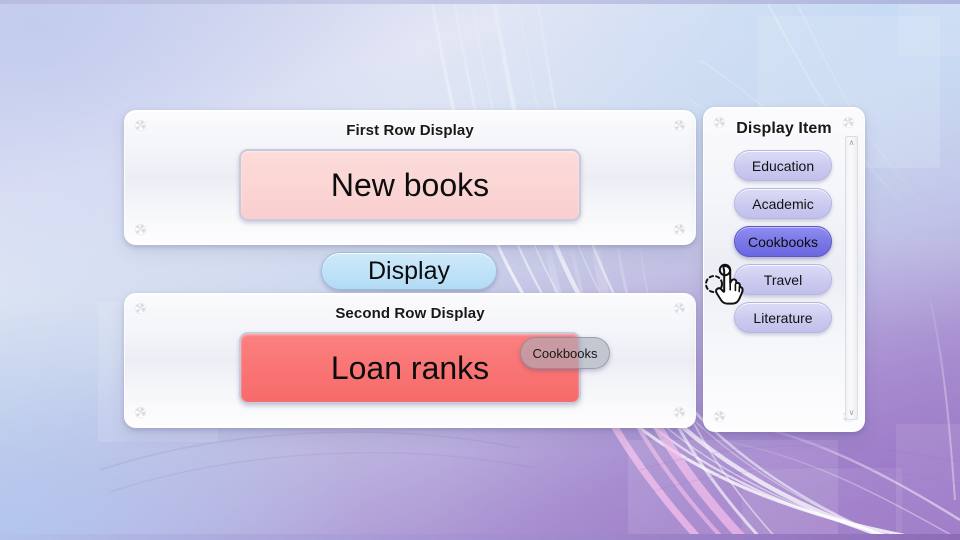 The height and width of the screenshot is (540, 960). I want to click on display-button: Display, so click(409, 271).